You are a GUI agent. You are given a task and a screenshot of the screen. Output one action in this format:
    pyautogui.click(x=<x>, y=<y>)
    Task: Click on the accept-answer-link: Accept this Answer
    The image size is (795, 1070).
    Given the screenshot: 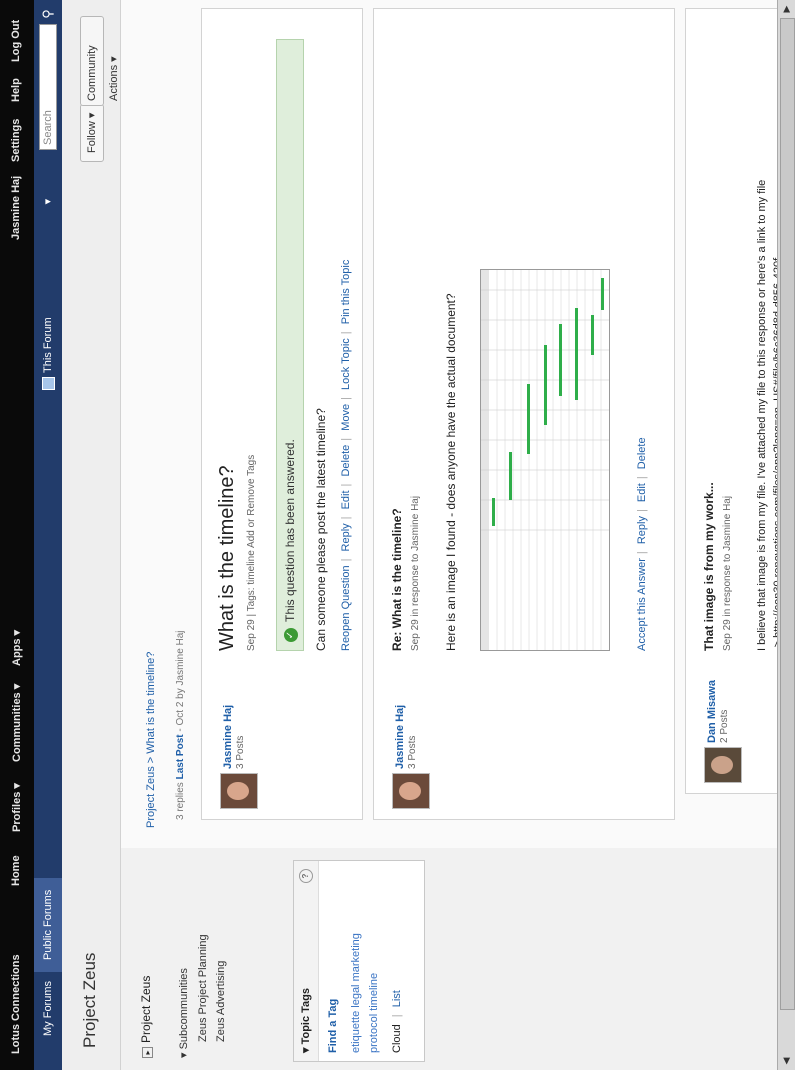 What is the action you would take?
    pyautogui.click(x=642, y=604)
    